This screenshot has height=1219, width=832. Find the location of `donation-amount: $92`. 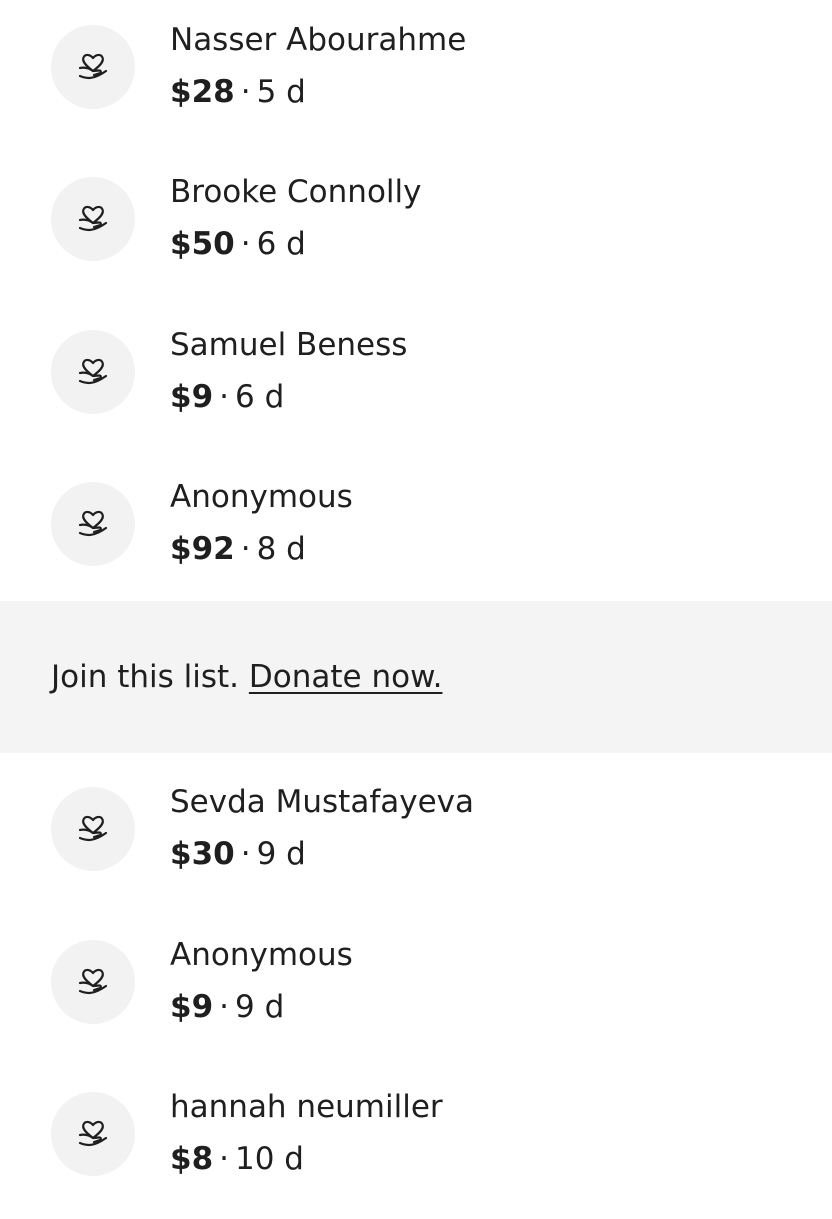

donation-amount: $92 is located at coordinates (202, 549).